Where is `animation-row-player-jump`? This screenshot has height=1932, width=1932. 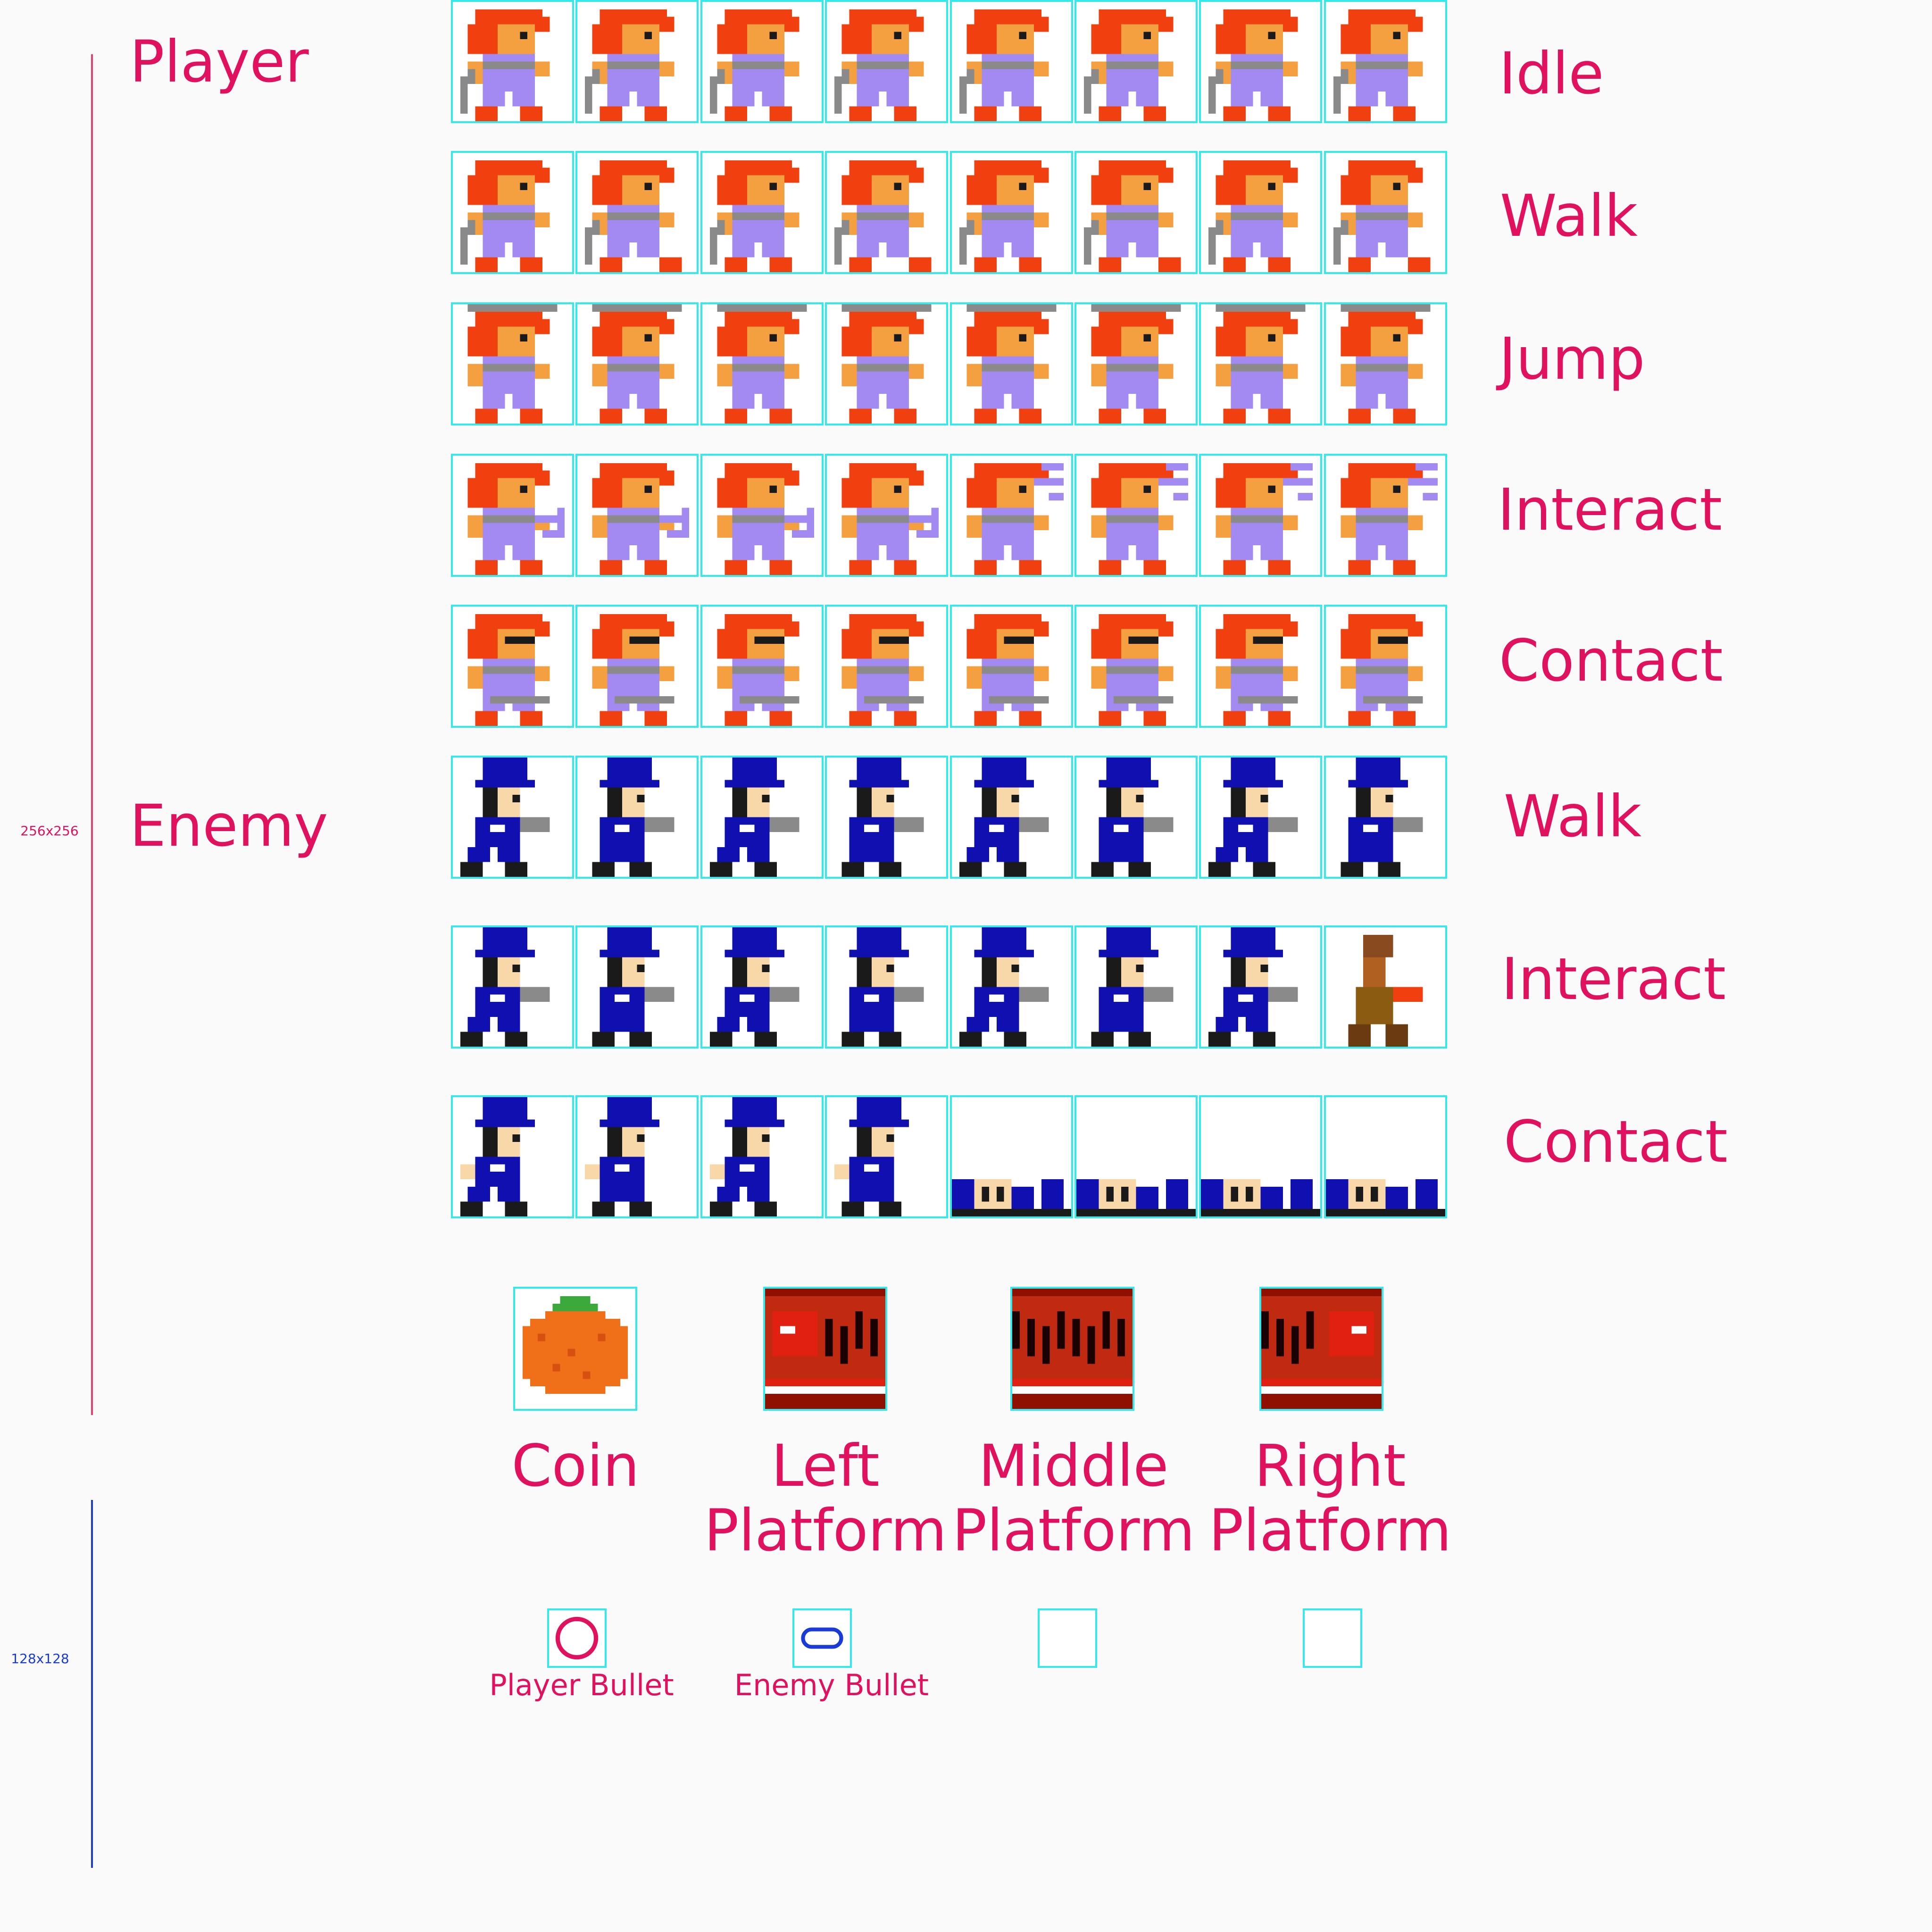
animation-row-player-jump is located at coordinates (949, 364).